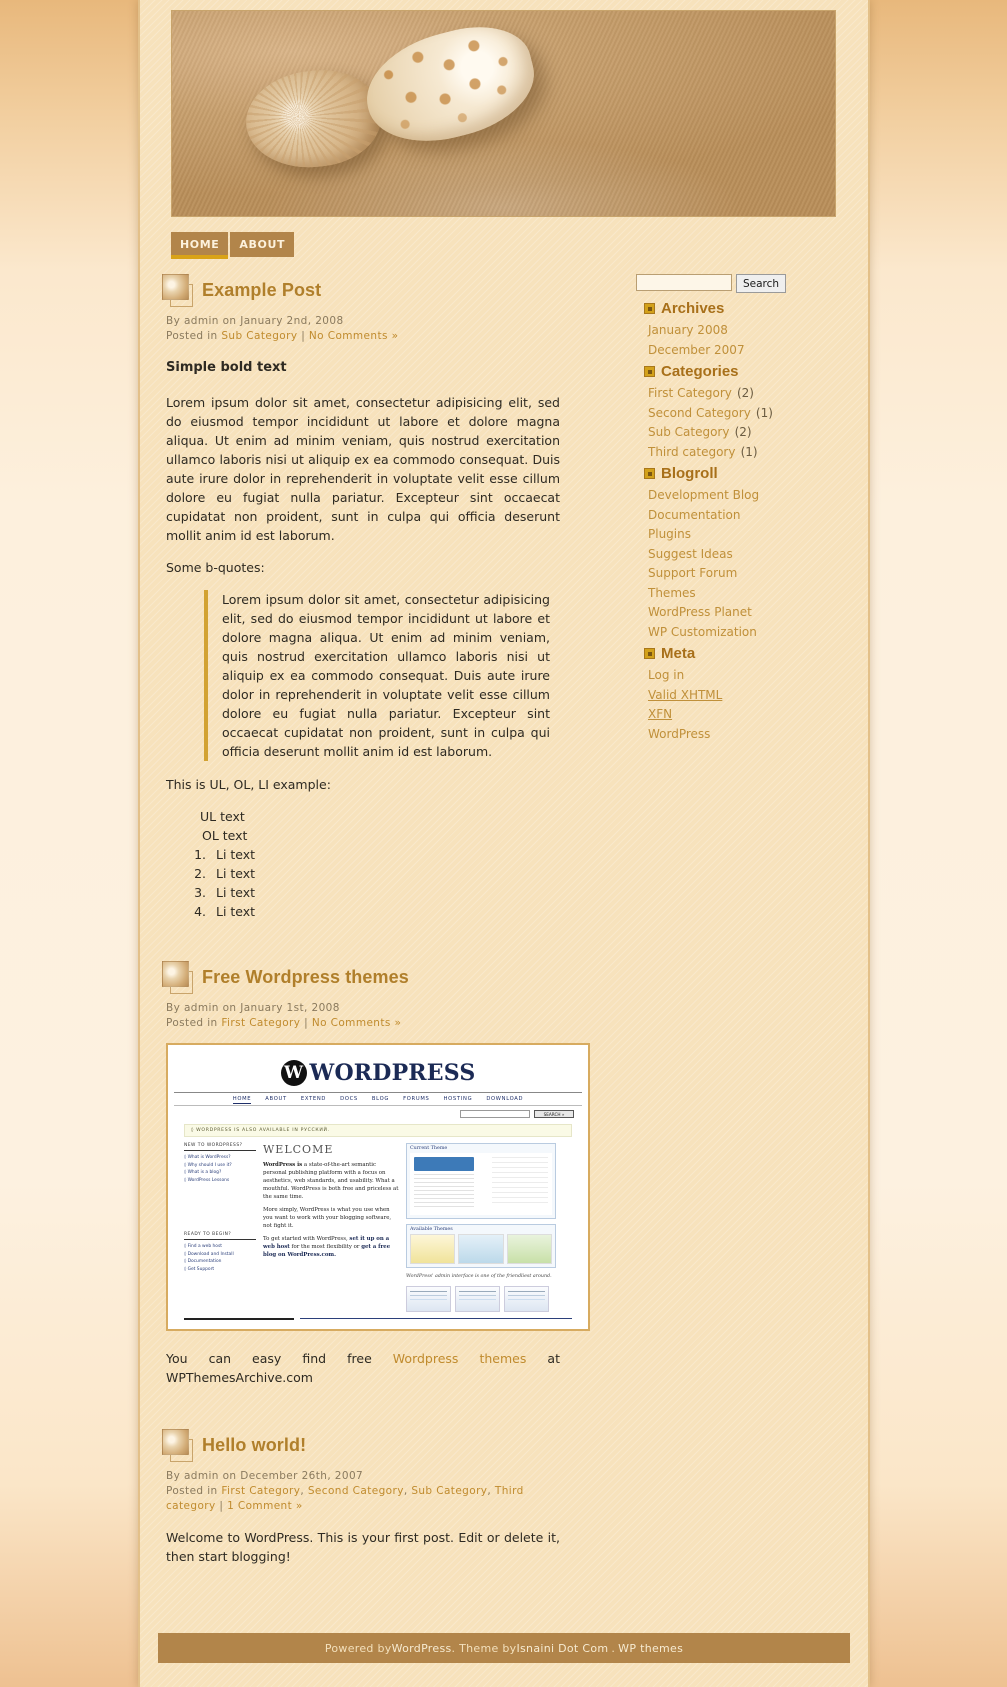  Describe the element at coordinates (253, 1008) in the screenshot. I see `post-byline: By admin on January 1st, 2008` at that location.